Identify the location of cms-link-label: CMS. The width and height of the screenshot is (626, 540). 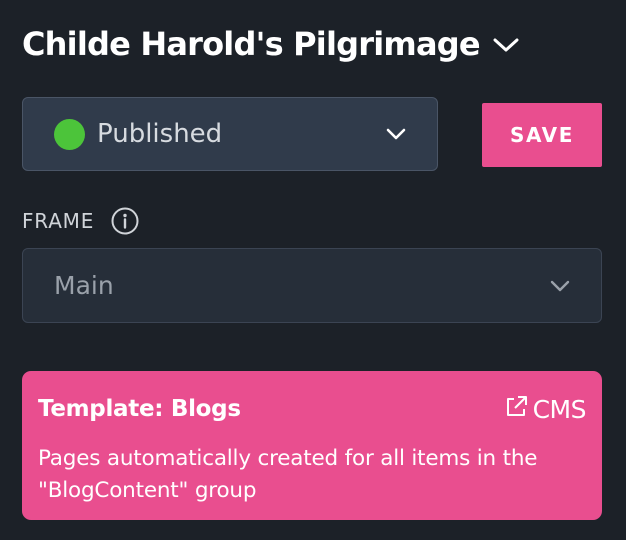
(559, 409).